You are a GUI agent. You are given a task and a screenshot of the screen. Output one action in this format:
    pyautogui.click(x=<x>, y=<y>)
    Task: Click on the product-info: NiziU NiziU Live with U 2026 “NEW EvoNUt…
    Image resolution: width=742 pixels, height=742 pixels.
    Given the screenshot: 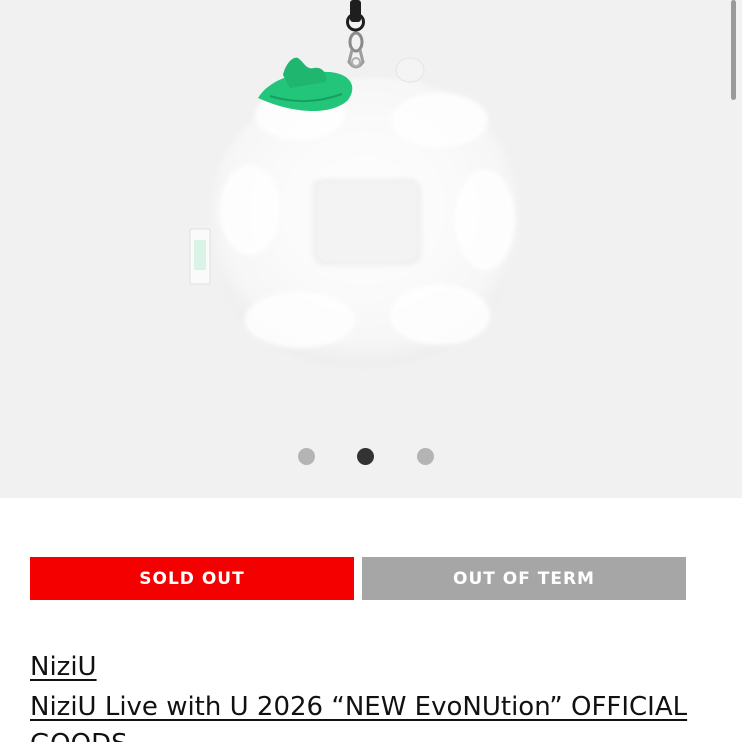 What is the action you would take?
    pyautogui.click(x=375, y=695)
    